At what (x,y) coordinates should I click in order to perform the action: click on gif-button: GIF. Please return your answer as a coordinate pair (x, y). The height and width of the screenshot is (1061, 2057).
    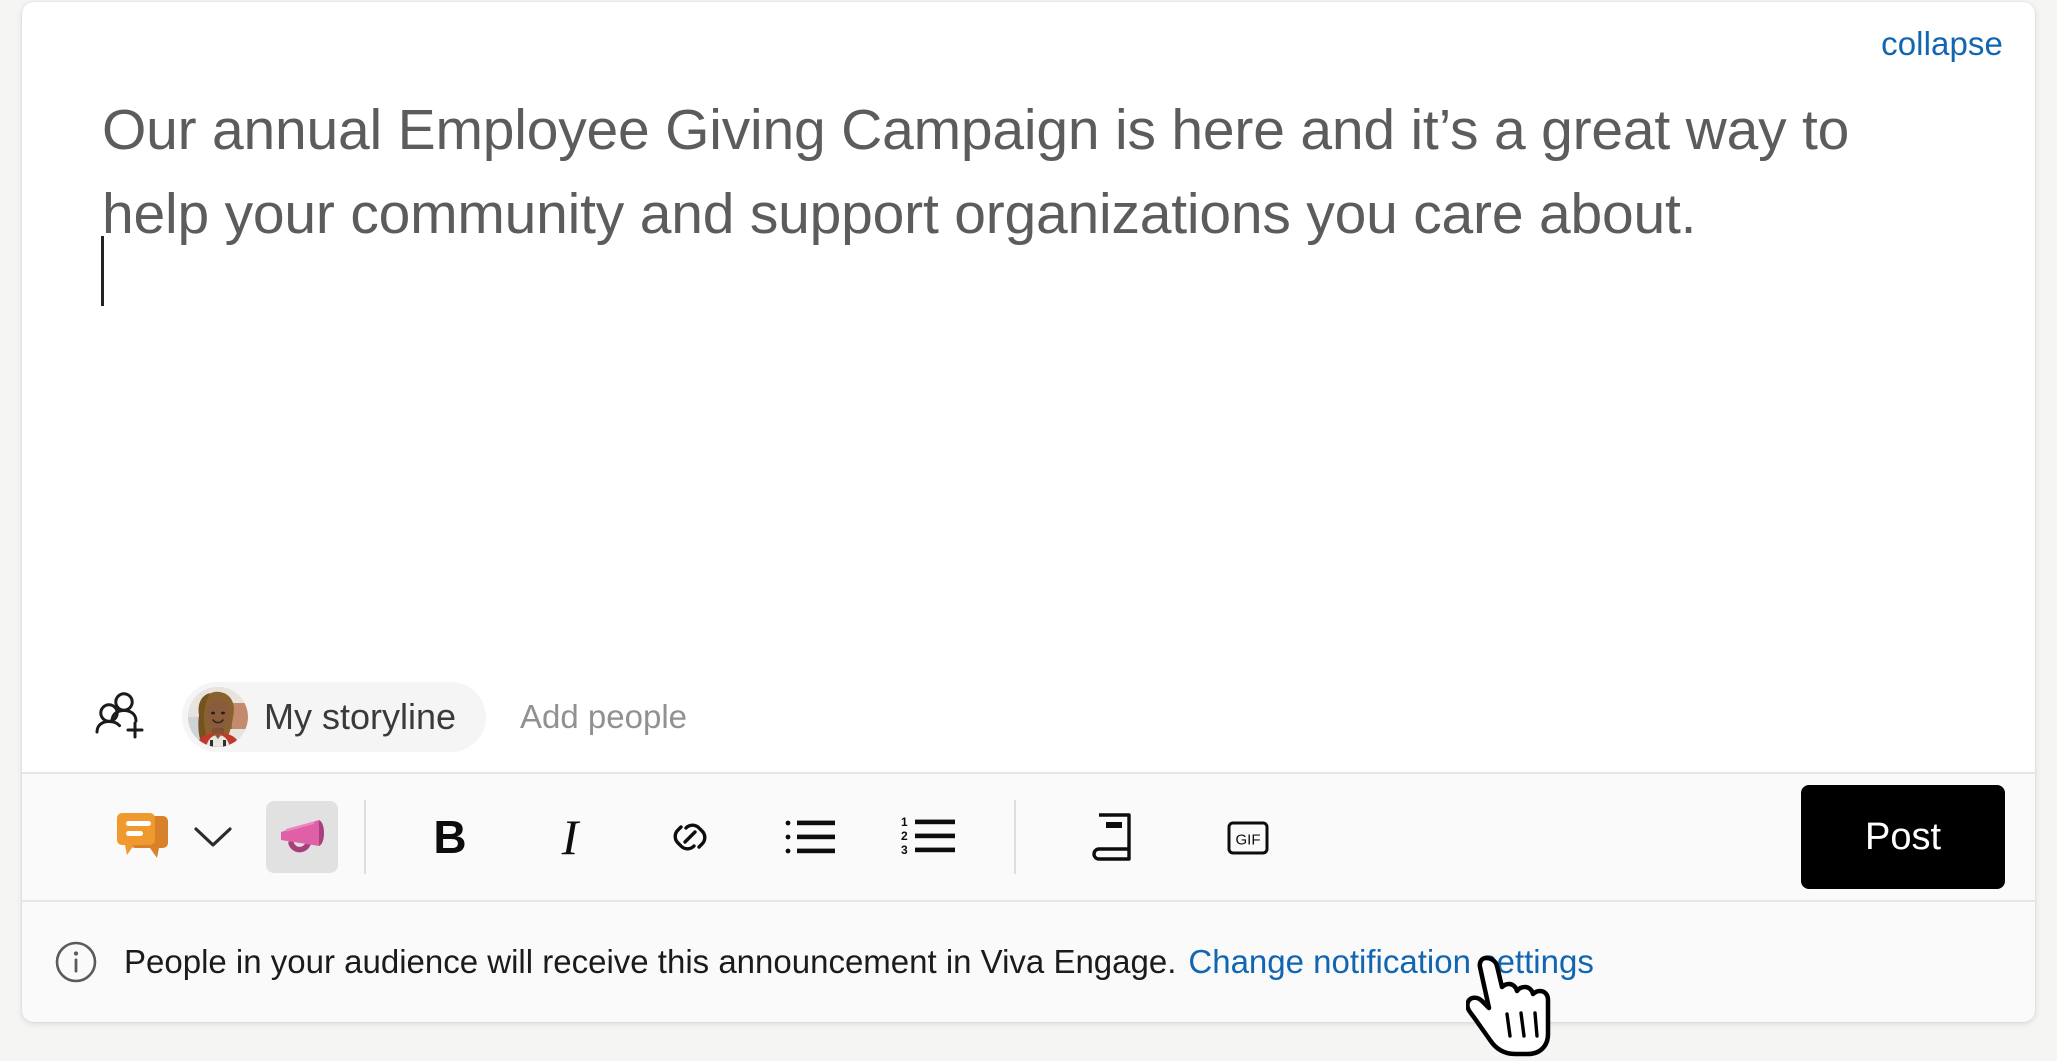
    Looking at the image, I should click on (1248, 837).